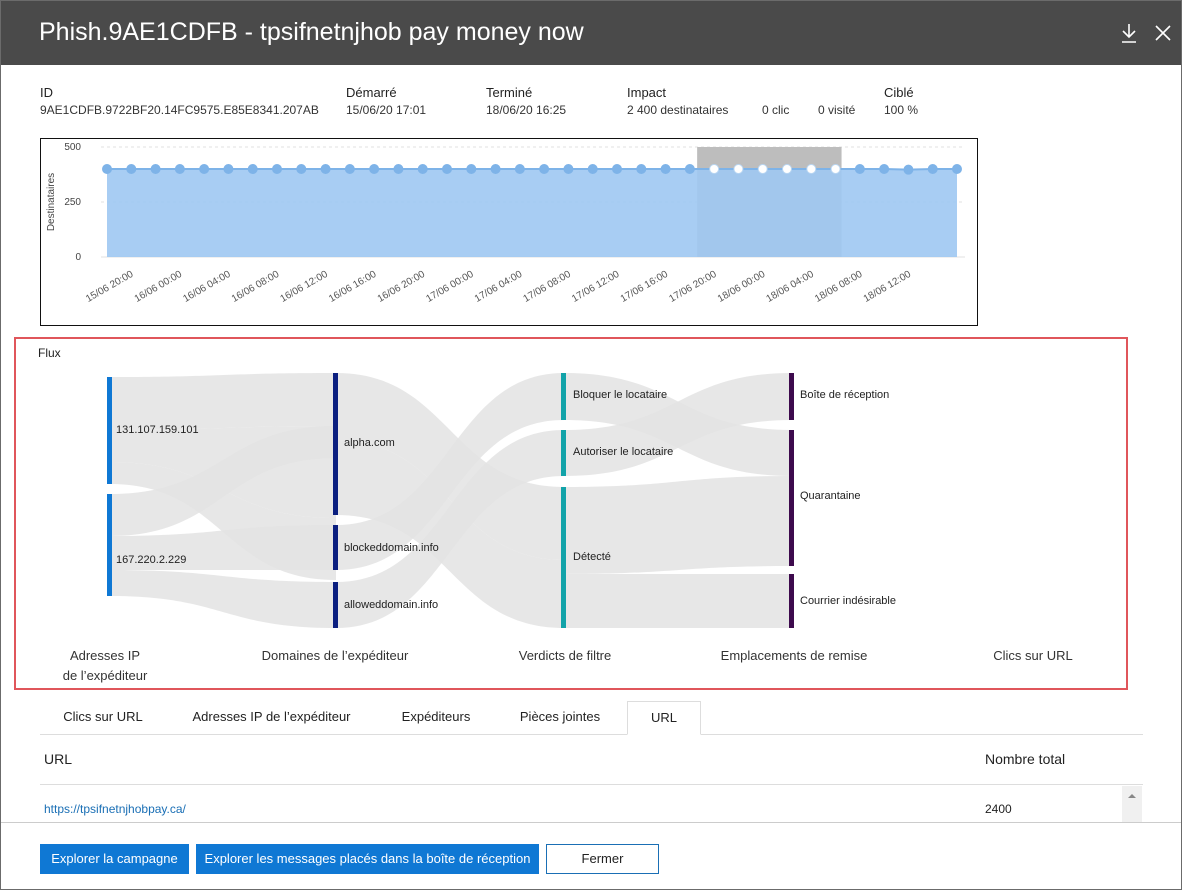 Image resolution: width=1182 pixels, height=890 pixels. What do you see at coordinates (1132, 796) in the screenshot?
I see `scroll-up-arrow-icon` at bounding box center [1132, 796].